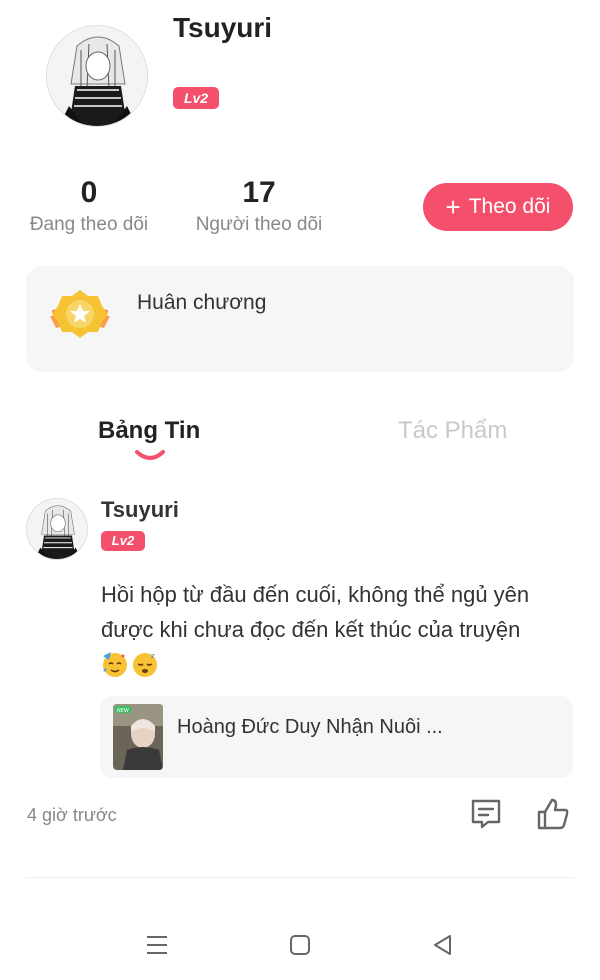 This screenshot has height=980, width=600. Describe the element at coordinates (140, 510) in the screenshot. I see `post-username: Tsuyuri` at that location.